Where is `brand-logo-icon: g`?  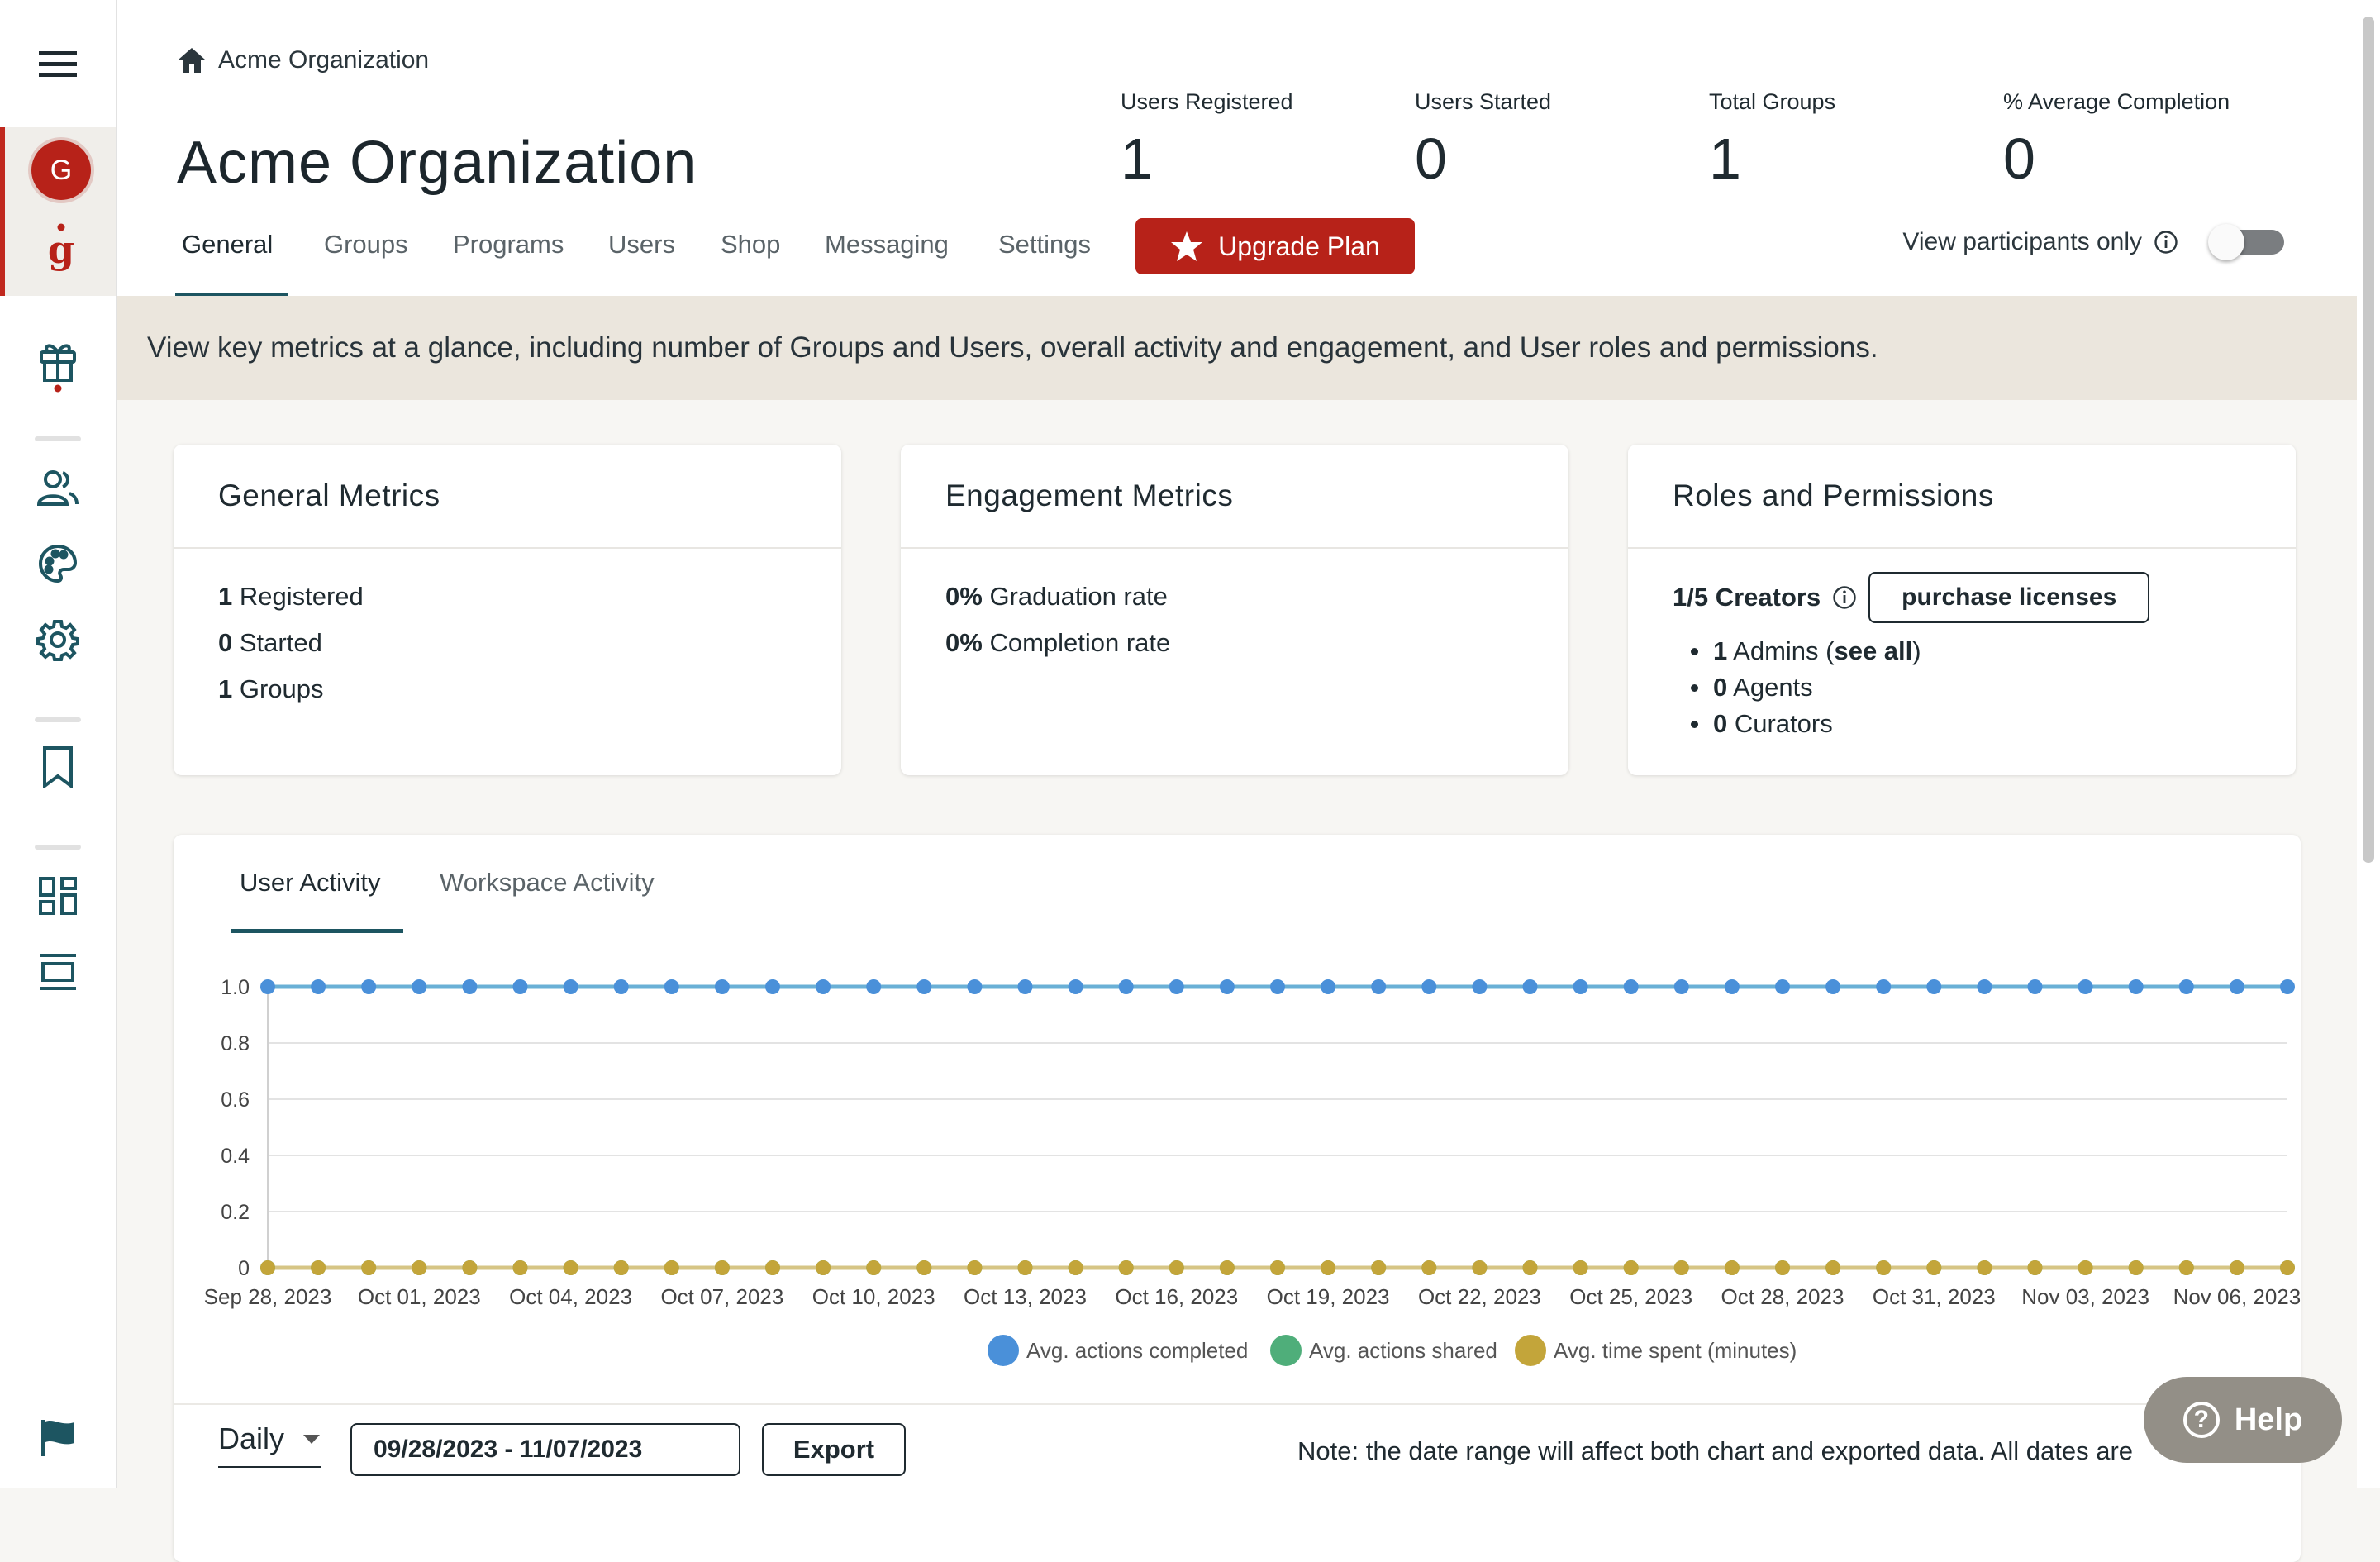
brand-logo-icon: g is located at coordinates (61, 247).